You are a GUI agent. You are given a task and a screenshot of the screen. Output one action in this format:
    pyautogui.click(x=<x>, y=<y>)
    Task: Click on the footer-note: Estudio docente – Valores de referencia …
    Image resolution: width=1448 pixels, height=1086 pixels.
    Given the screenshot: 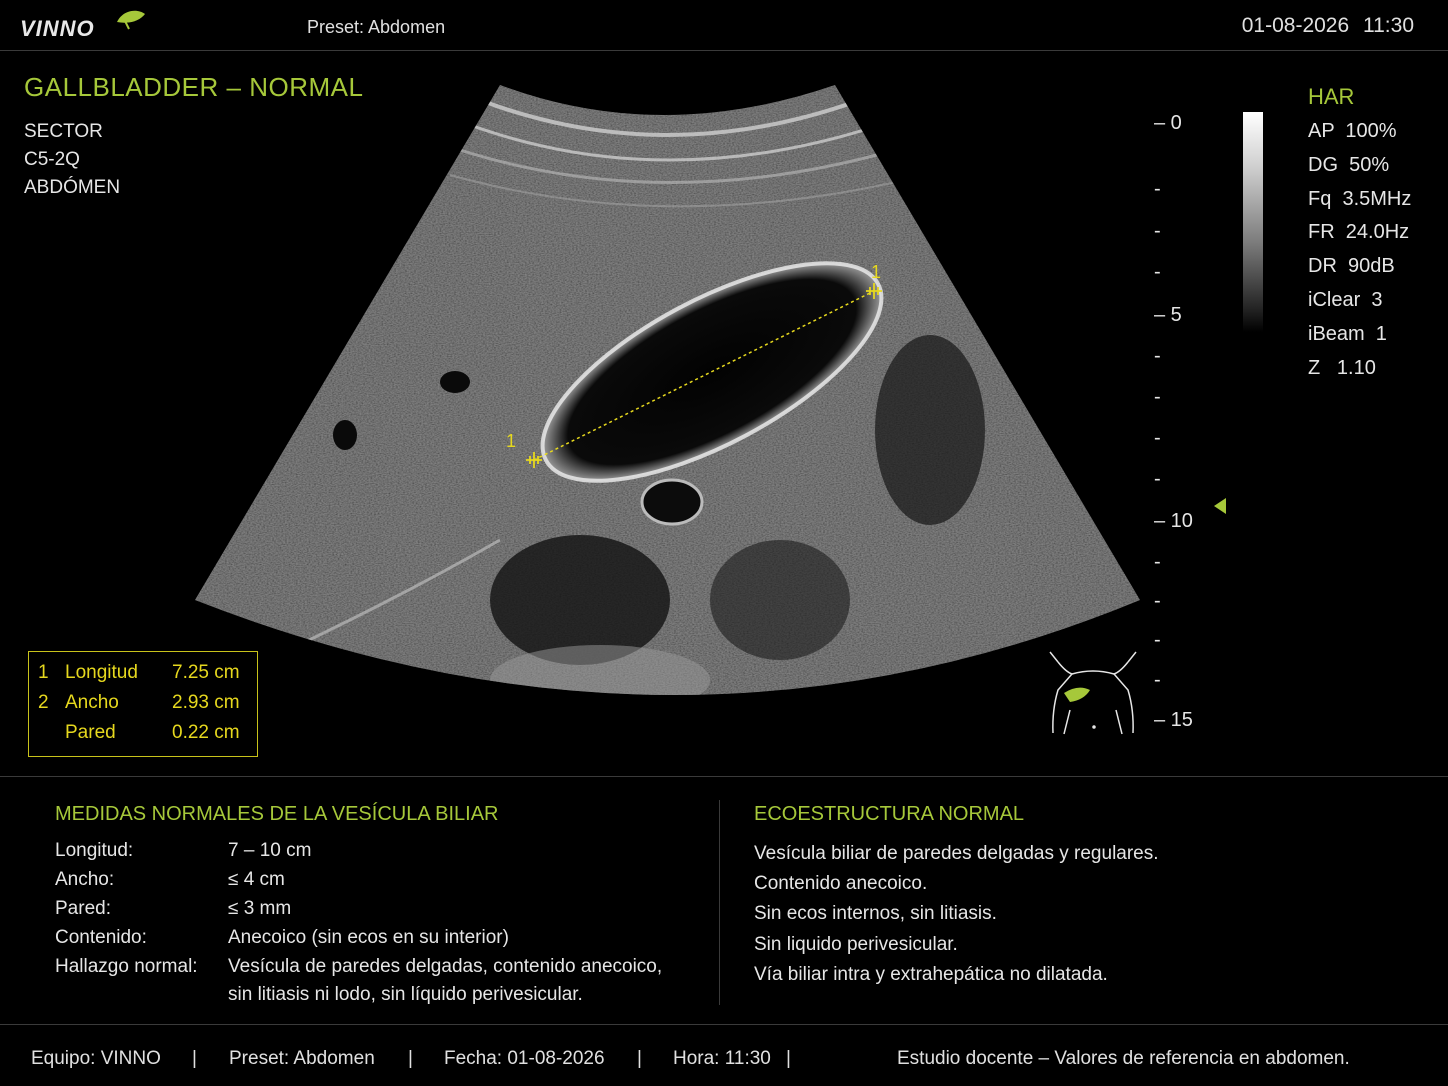 What is the action you would take?
    pyautogui.click(x=1123, y=1058)
    